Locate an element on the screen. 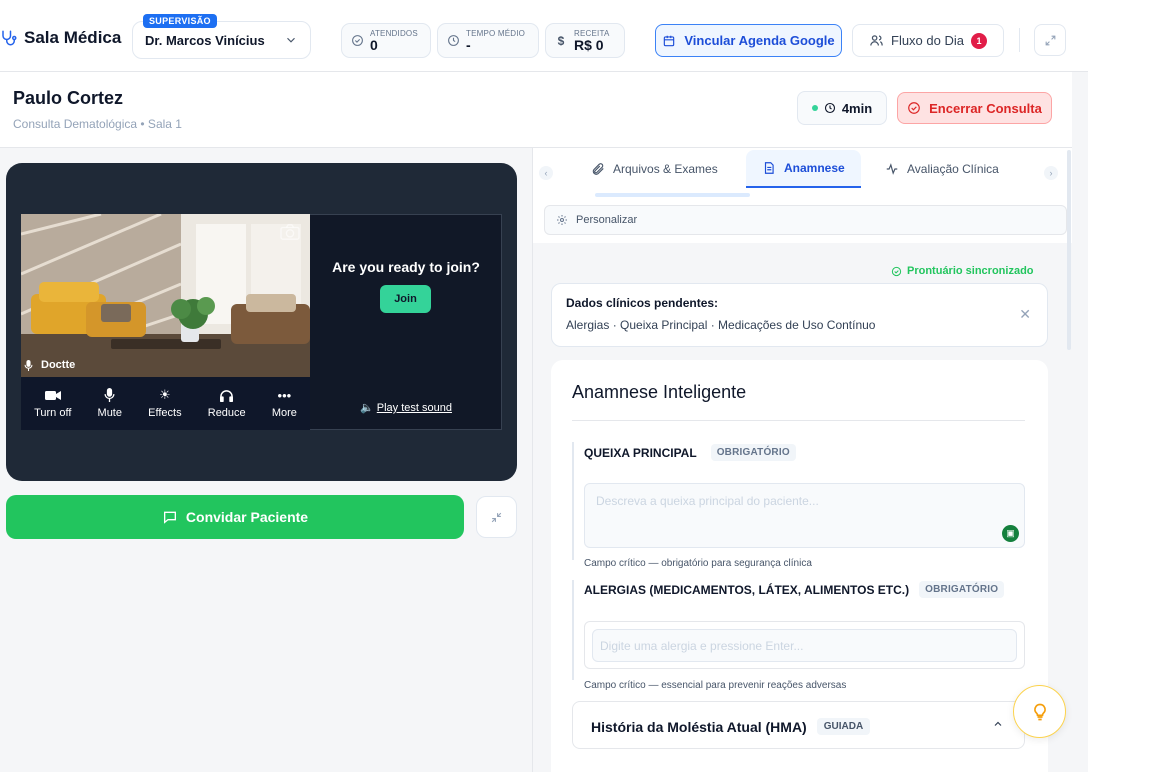  document-icon is located at coordinates (769, 168).